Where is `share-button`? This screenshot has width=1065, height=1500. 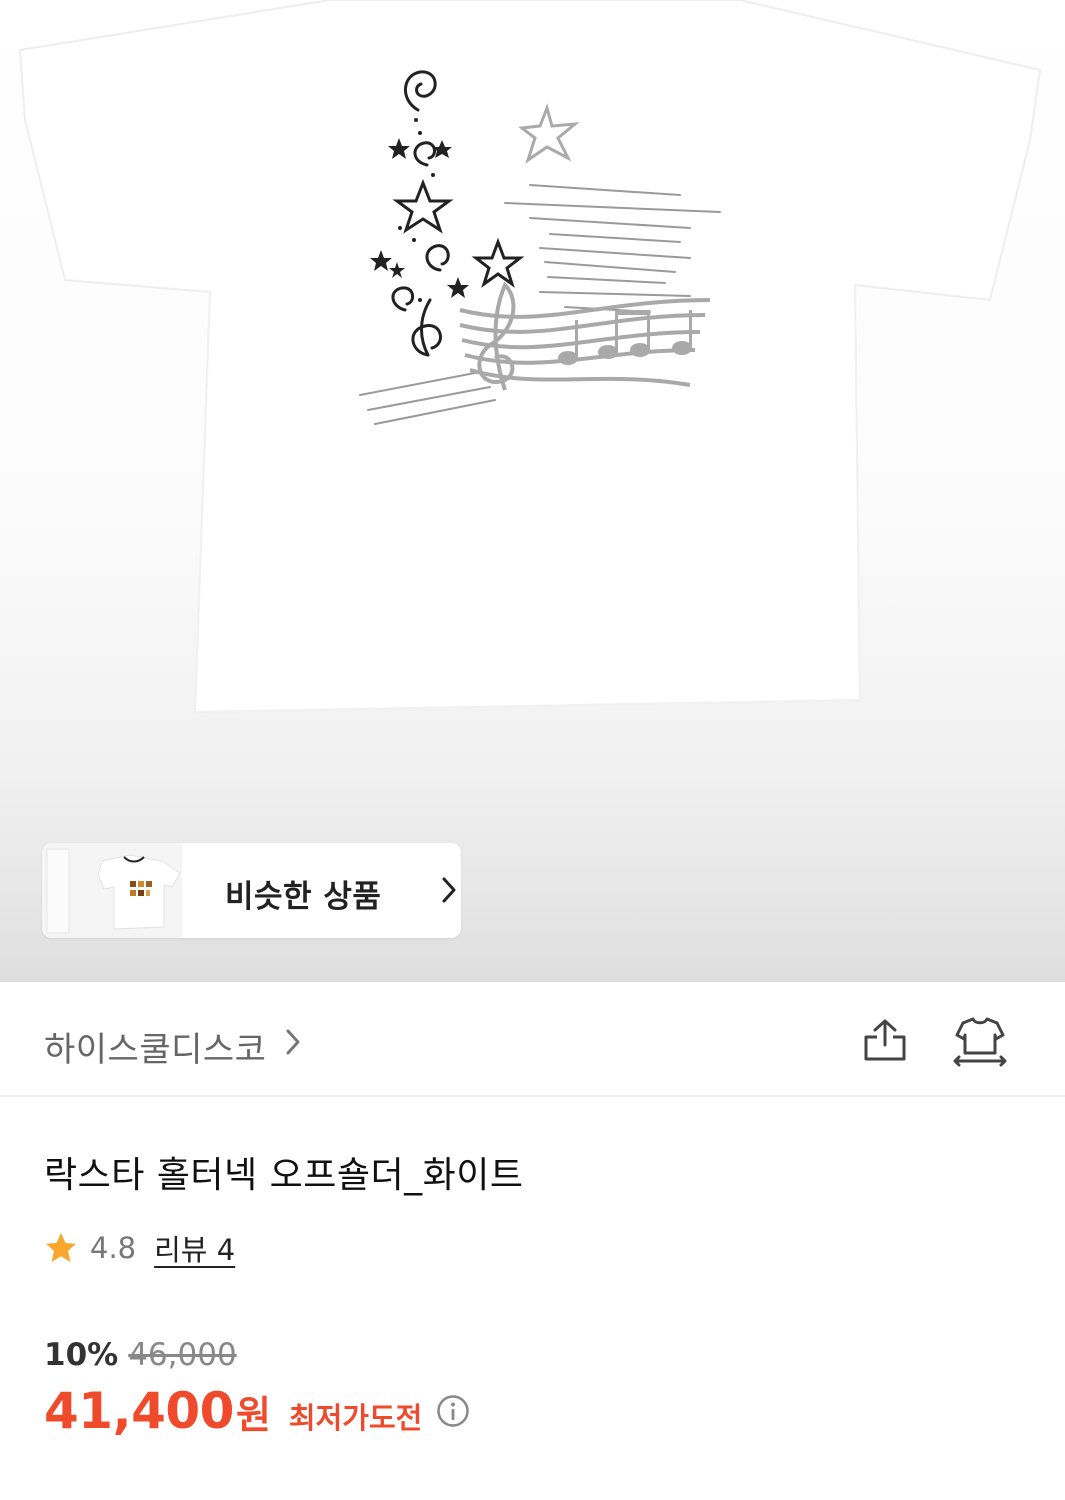
share-button is located at coordinates (885, 1040).